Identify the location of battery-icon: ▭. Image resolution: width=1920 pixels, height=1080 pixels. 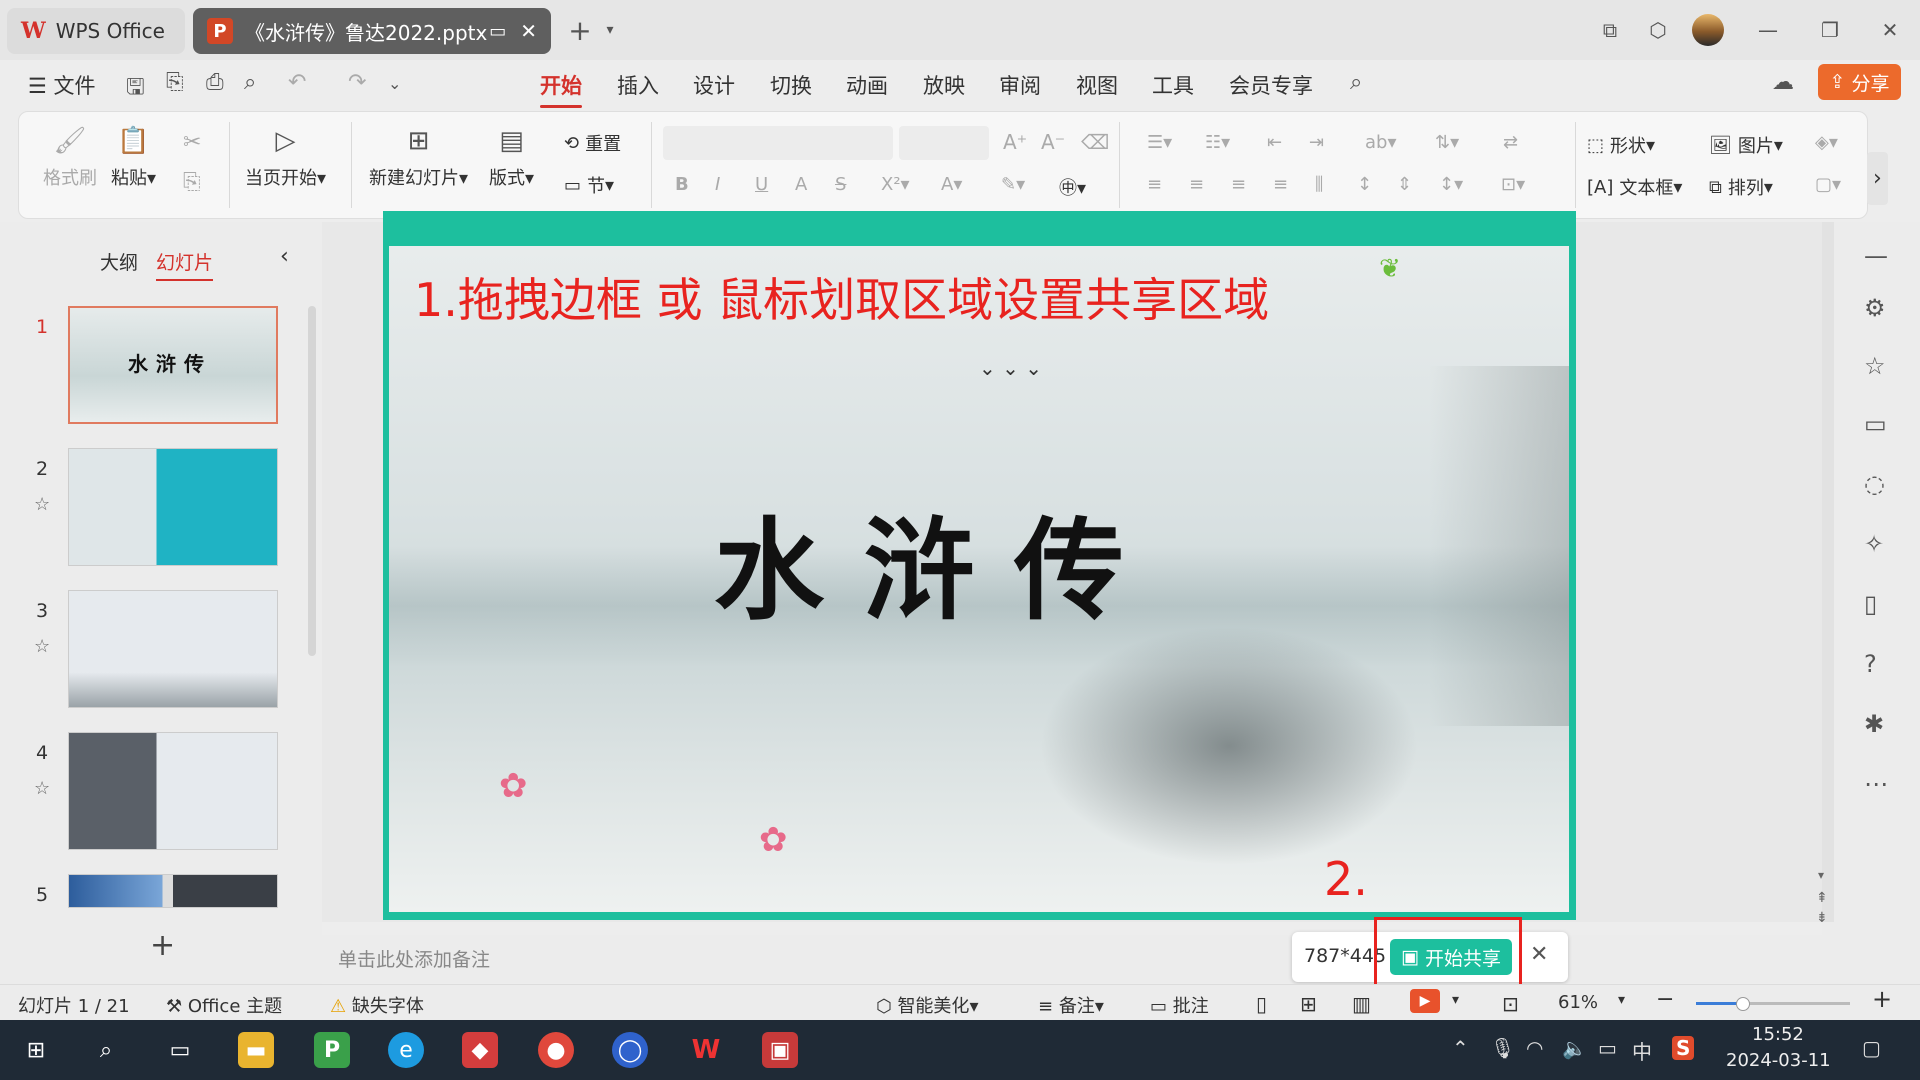
(1607, 1048).